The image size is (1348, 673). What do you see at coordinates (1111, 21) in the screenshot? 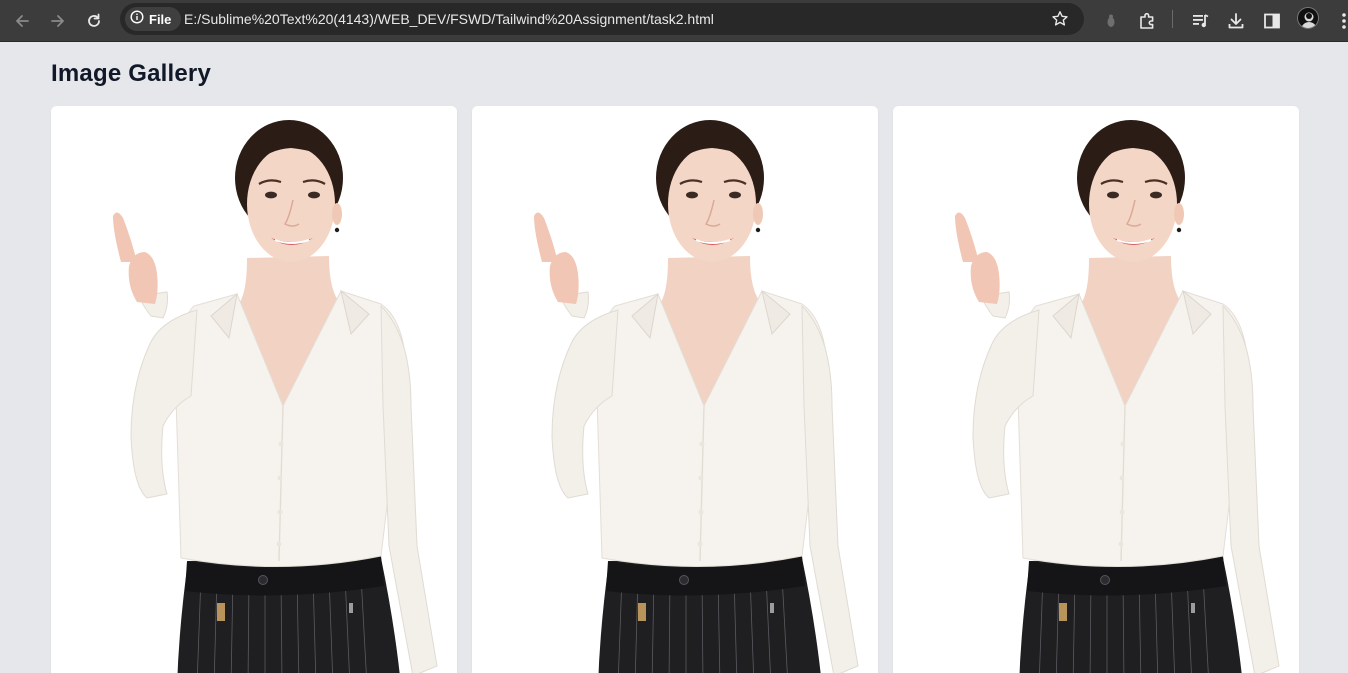
I see `extension-status-icon` at bounding box center [1111, 21].